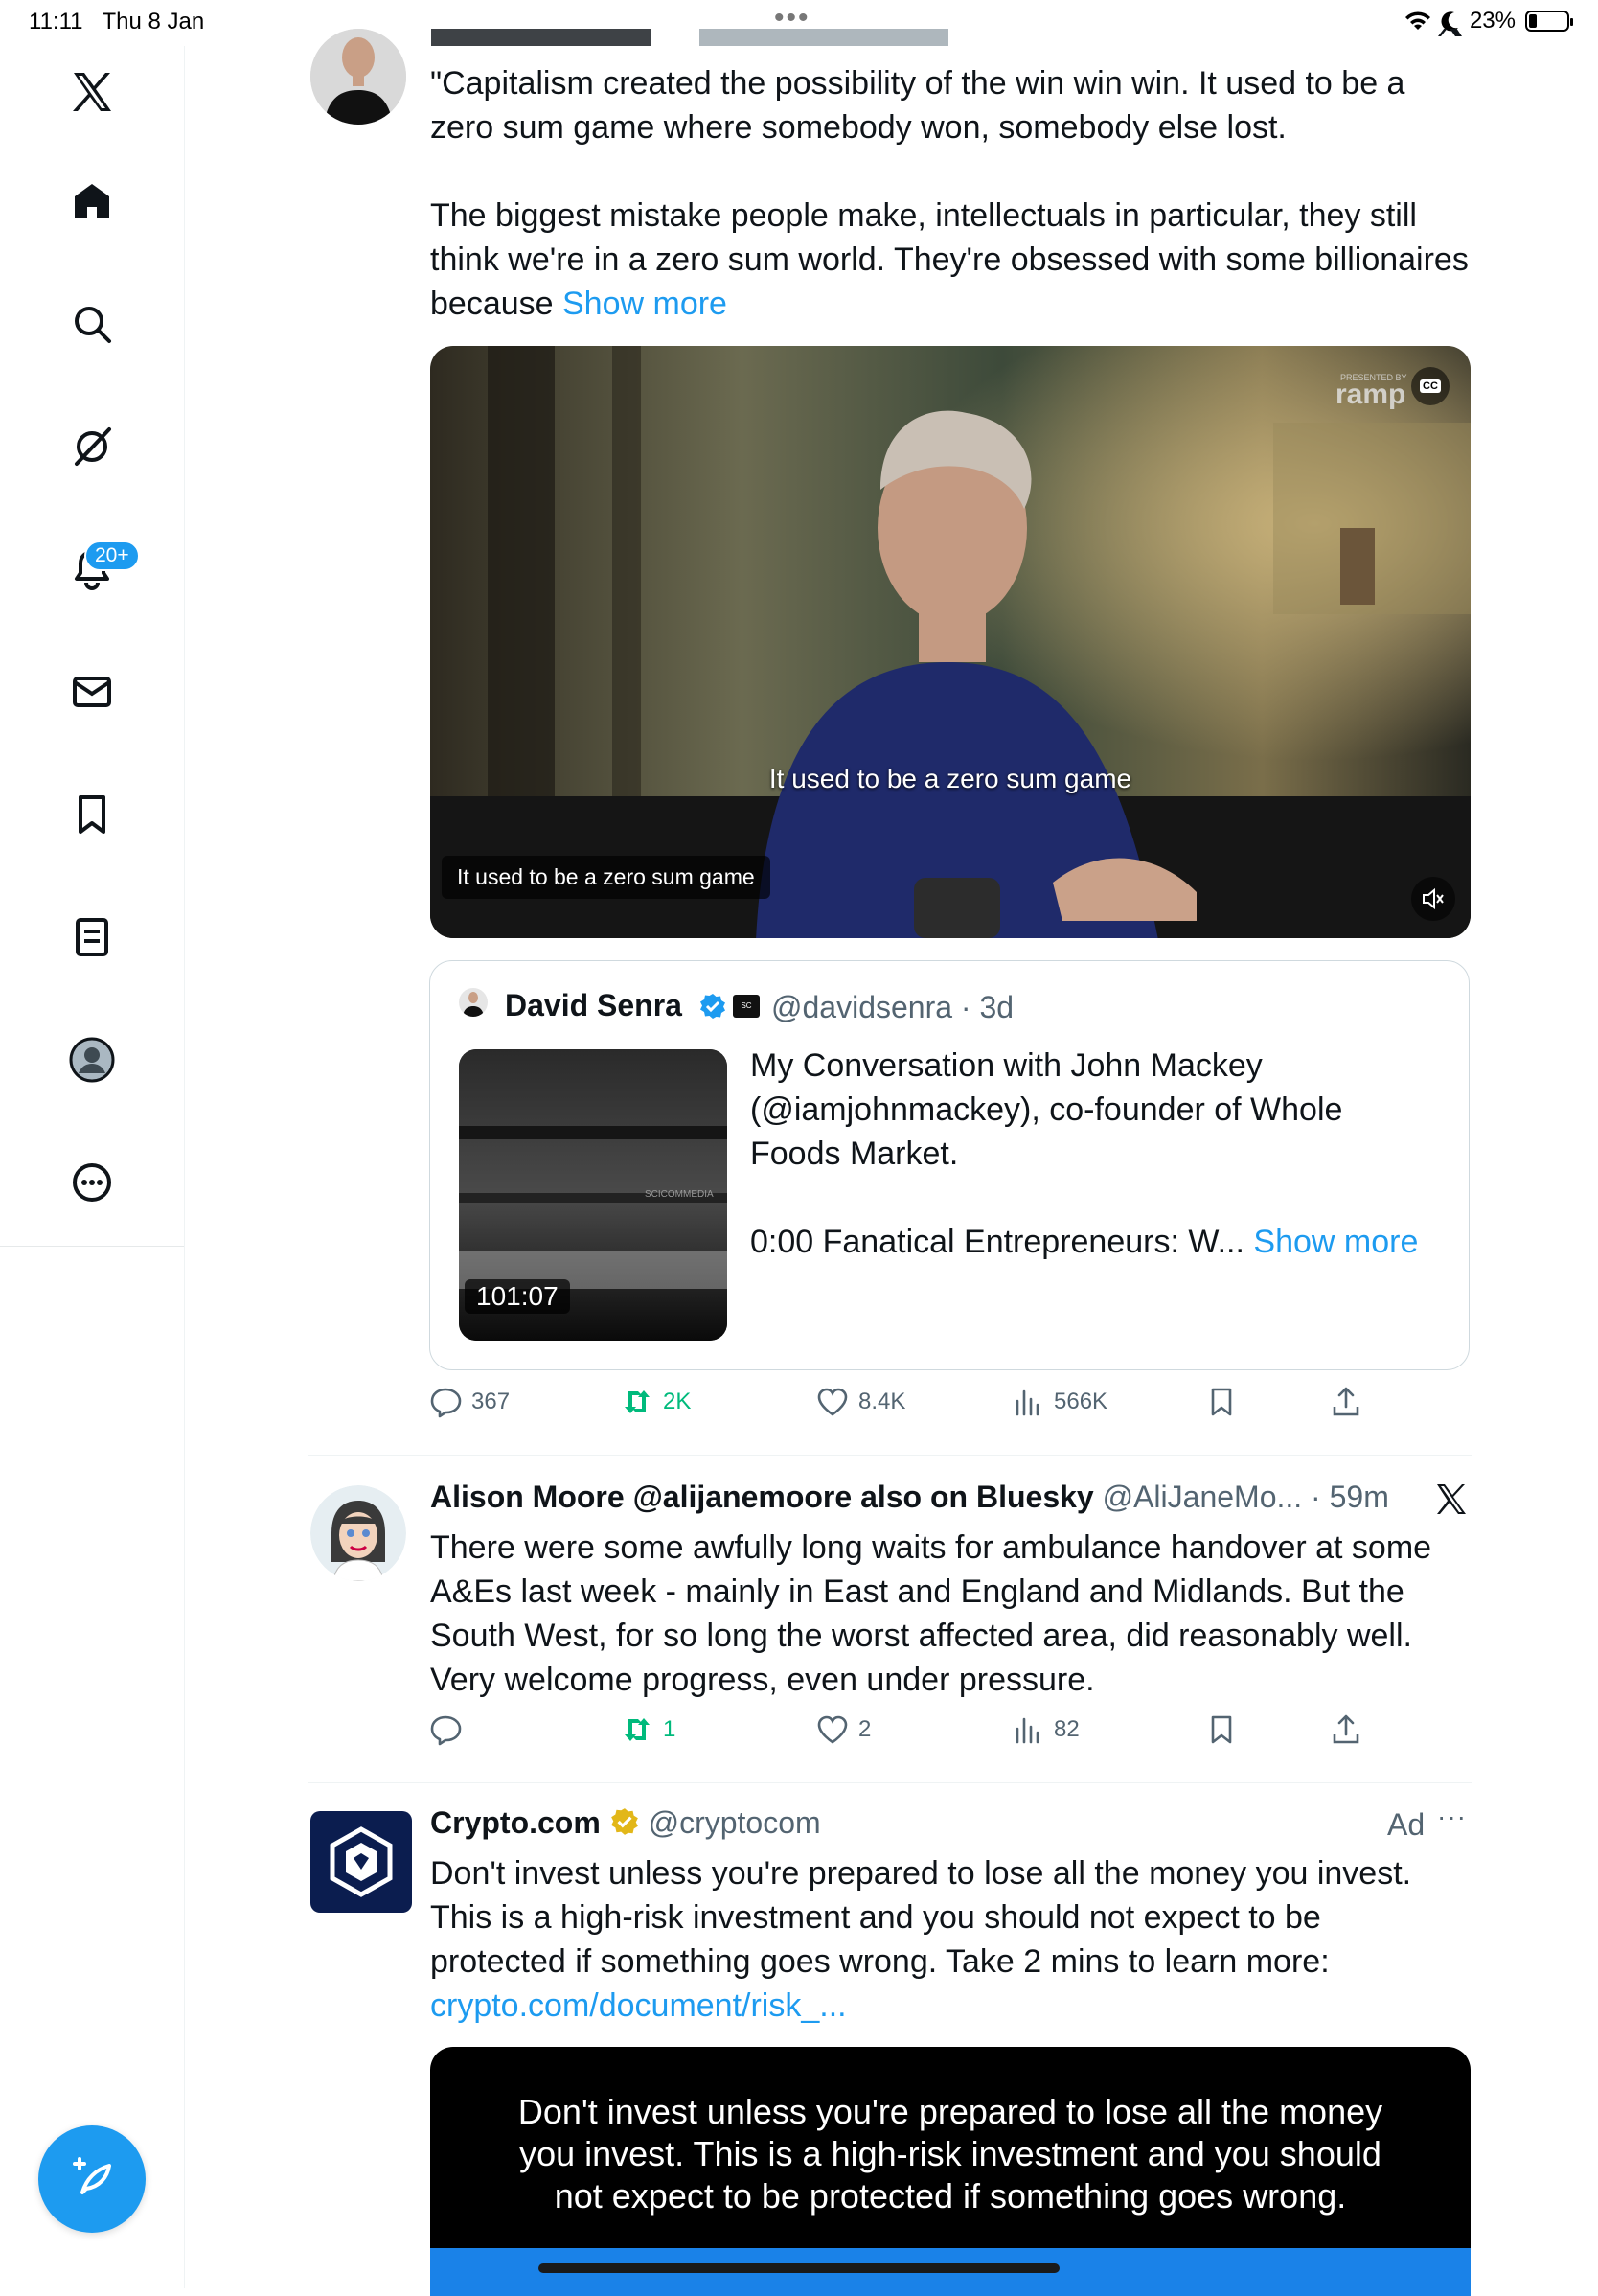 This screenshot has width=1598, height=2296. What do you see at coordinates (92, 324) in the screenshot?
I see `search-icon` at bounding box center [92, 324].